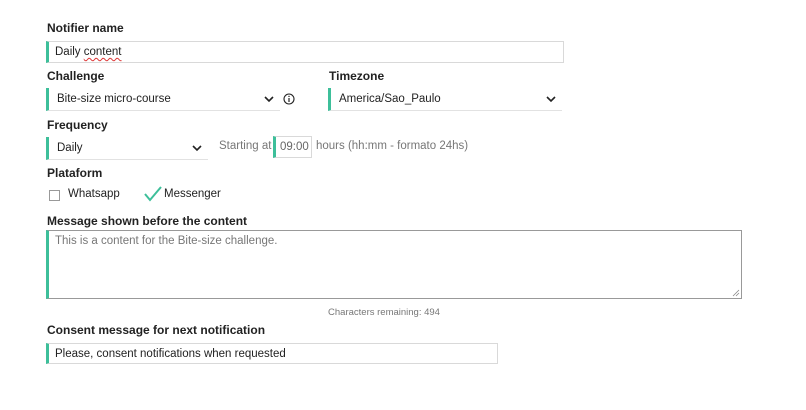 The height and width of the screenshot is (410, 806). Describe the element at coordinates (94, 194) in the screenshot. I see `whatsapp-label: Whatsapp` at that location.